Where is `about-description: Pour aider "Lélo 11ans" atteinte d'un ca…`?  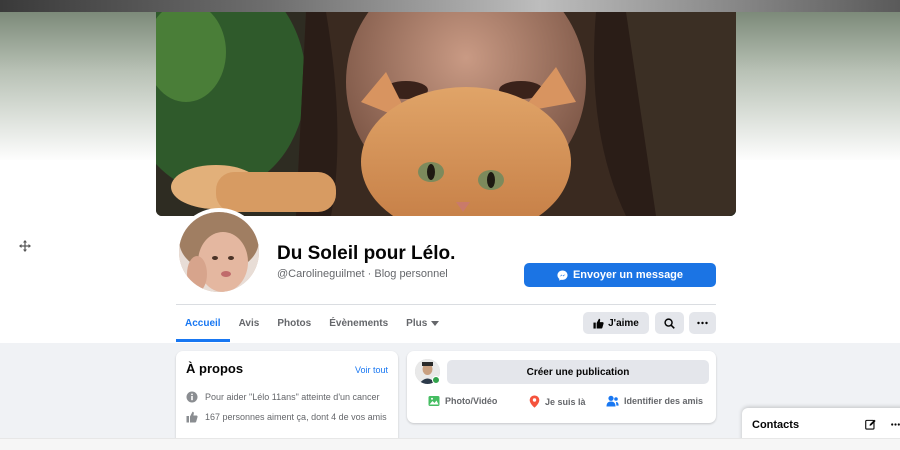
about-description: Pour aider "Lélo 11ans" atteinte d'un ca… is located at coordinates (292, 397).